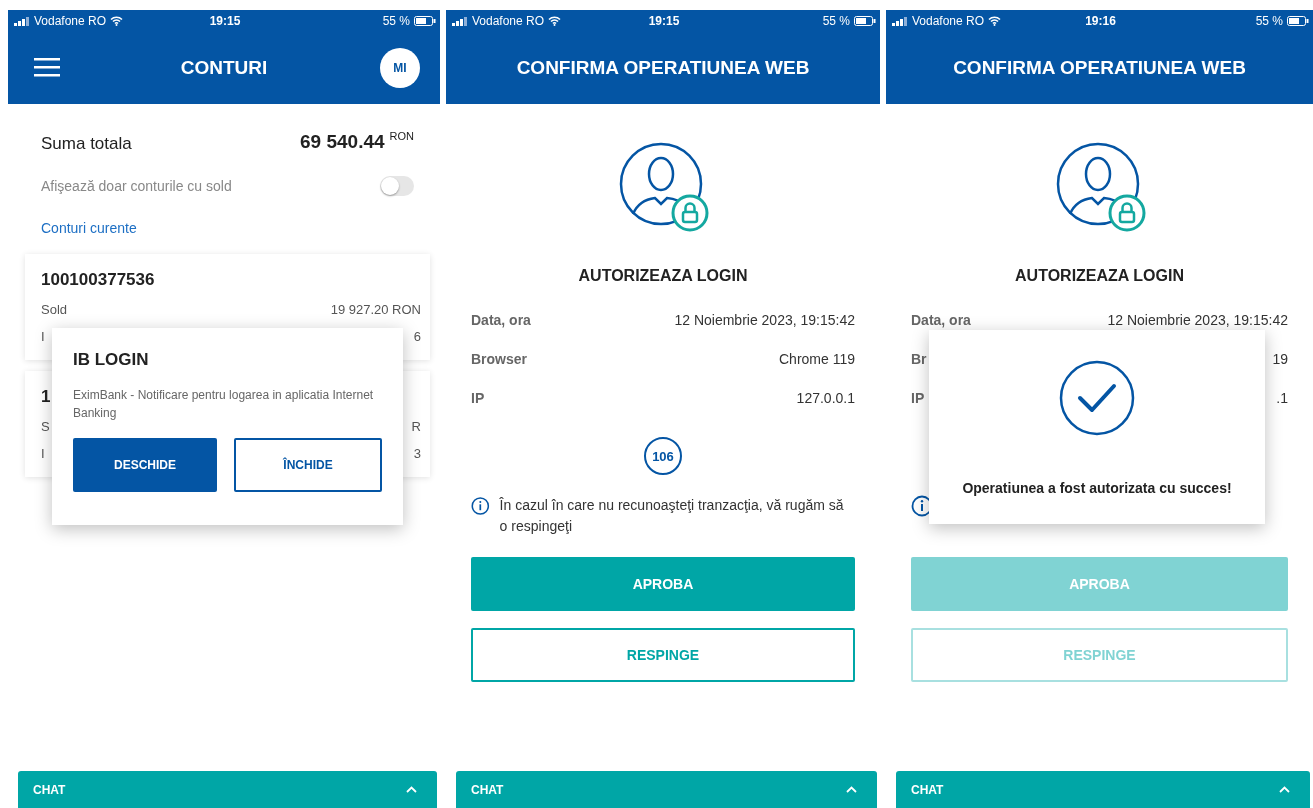 This screenshot has height=808, width=1313. What do you see at coordinates (224, 68) in the screenshot?
I see `screen-title: CONTURI` at bounding box center [224, 68].